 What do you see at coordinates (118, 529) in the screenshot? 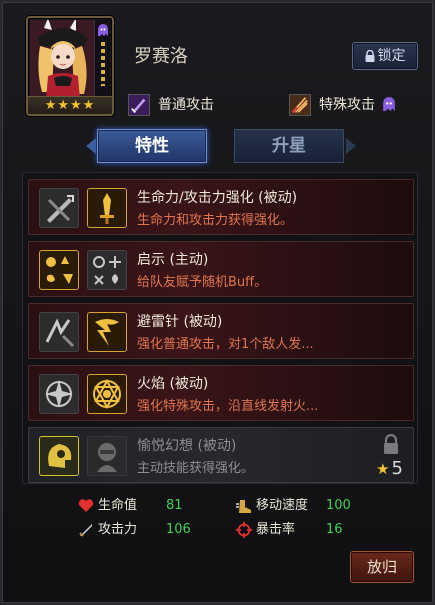
I see `stat-label: 攻击力` at bounding box center [118, 529].